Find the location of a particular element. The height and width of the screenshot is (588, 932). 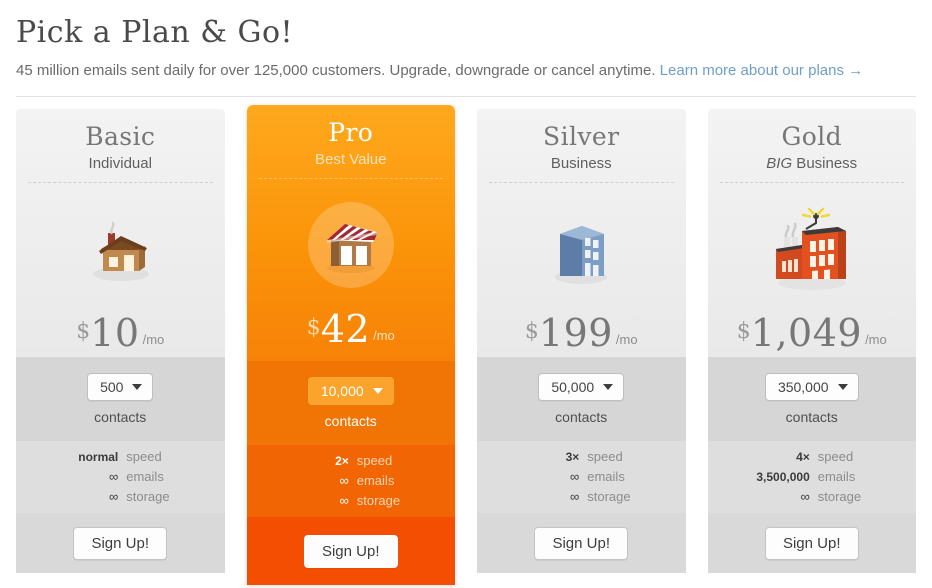

card-contacts-band: 10,000 contacts is located at coordinates (350, 403).